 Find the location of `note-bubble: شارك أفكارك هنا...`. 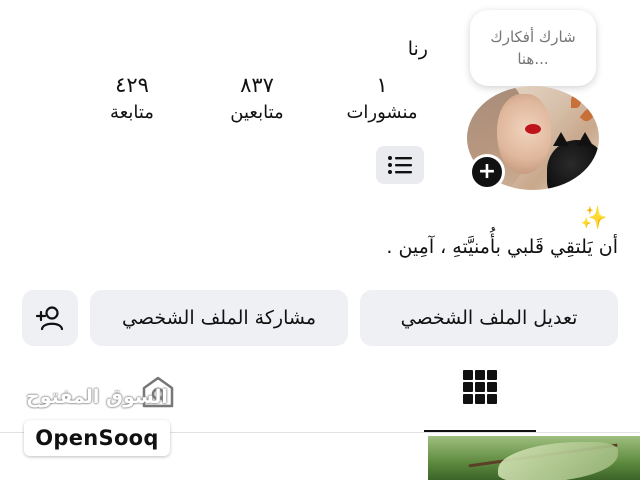

note-bubble: شارك أفكارك هنا... is located at coordinates (533, 48).